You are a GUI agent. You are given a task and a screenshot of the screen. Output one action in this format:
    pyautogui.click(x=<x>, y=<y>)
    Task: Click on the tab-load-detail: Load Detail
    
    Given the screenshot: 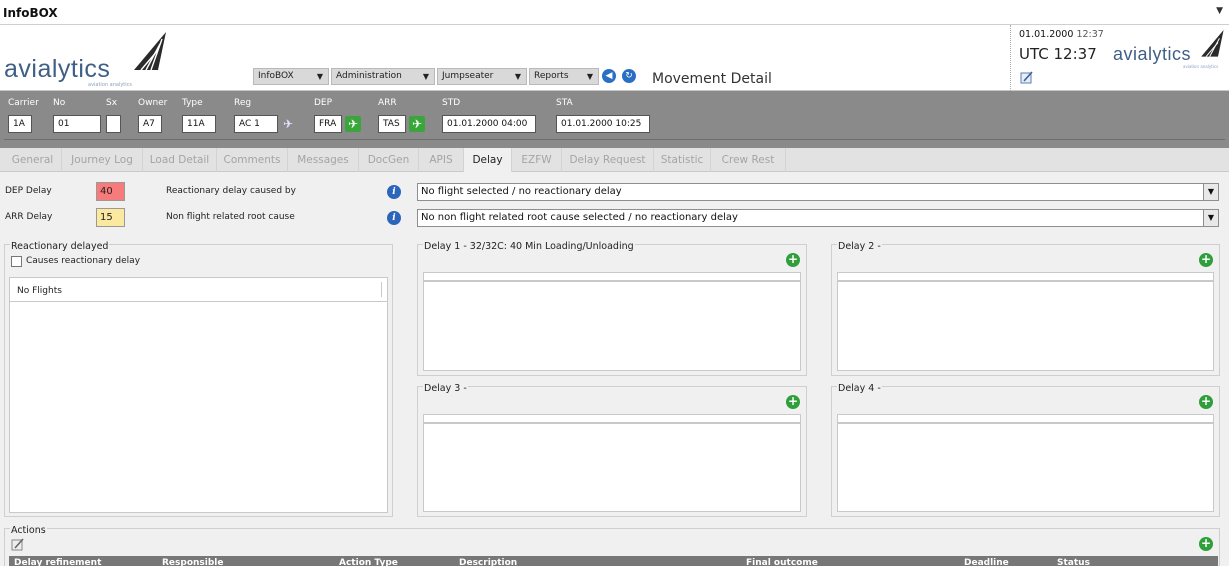 What is the action you would take?
    pyautogui.click(x=180, y=160)
    